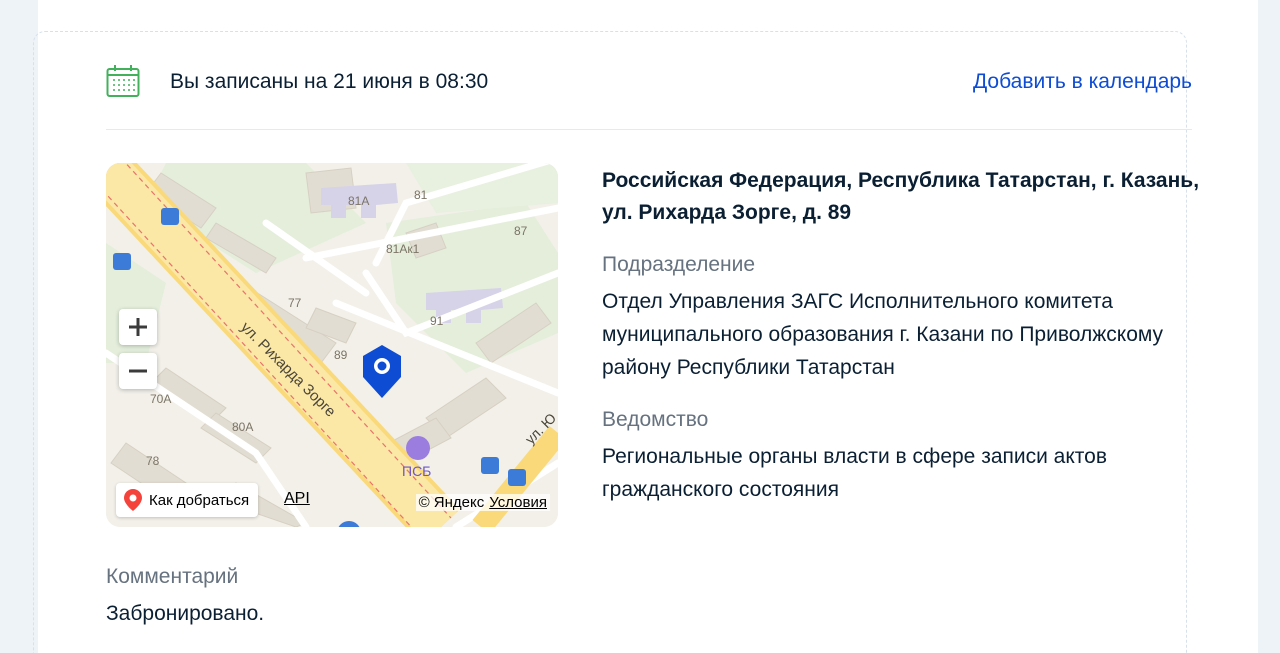 The height and width of the screenshot is (653, 1280). I want to click on calendar-icon, so click(123, 81).